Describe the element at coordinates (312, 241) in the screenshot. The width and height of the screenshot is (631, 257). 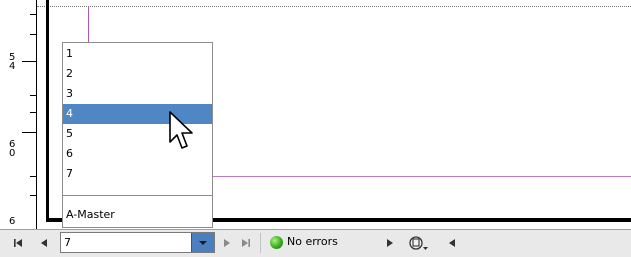
I see `preflight-status-text: No errors` at that location.